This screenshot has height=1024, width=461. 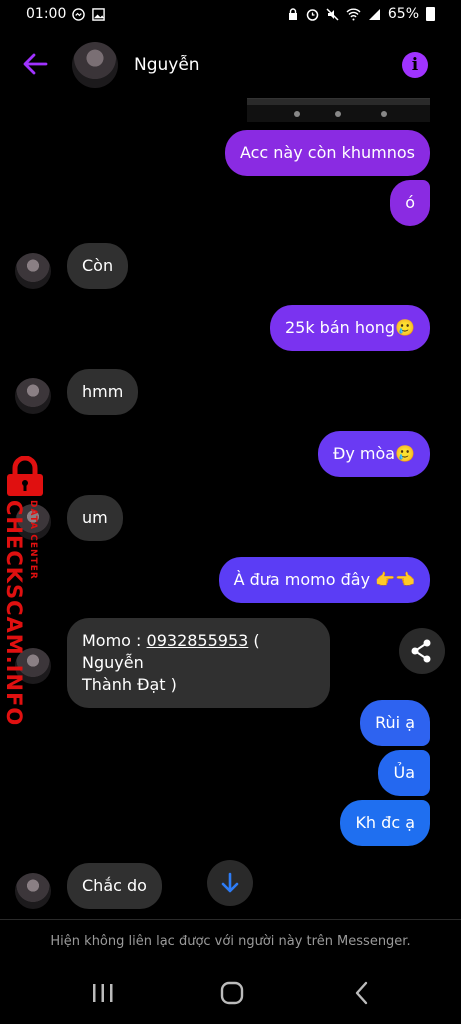 What do you see at coordinates (33, 540) in the screenshot?
I see `watermark-sub: DATA CENTER` at bounding box center [33, 540].